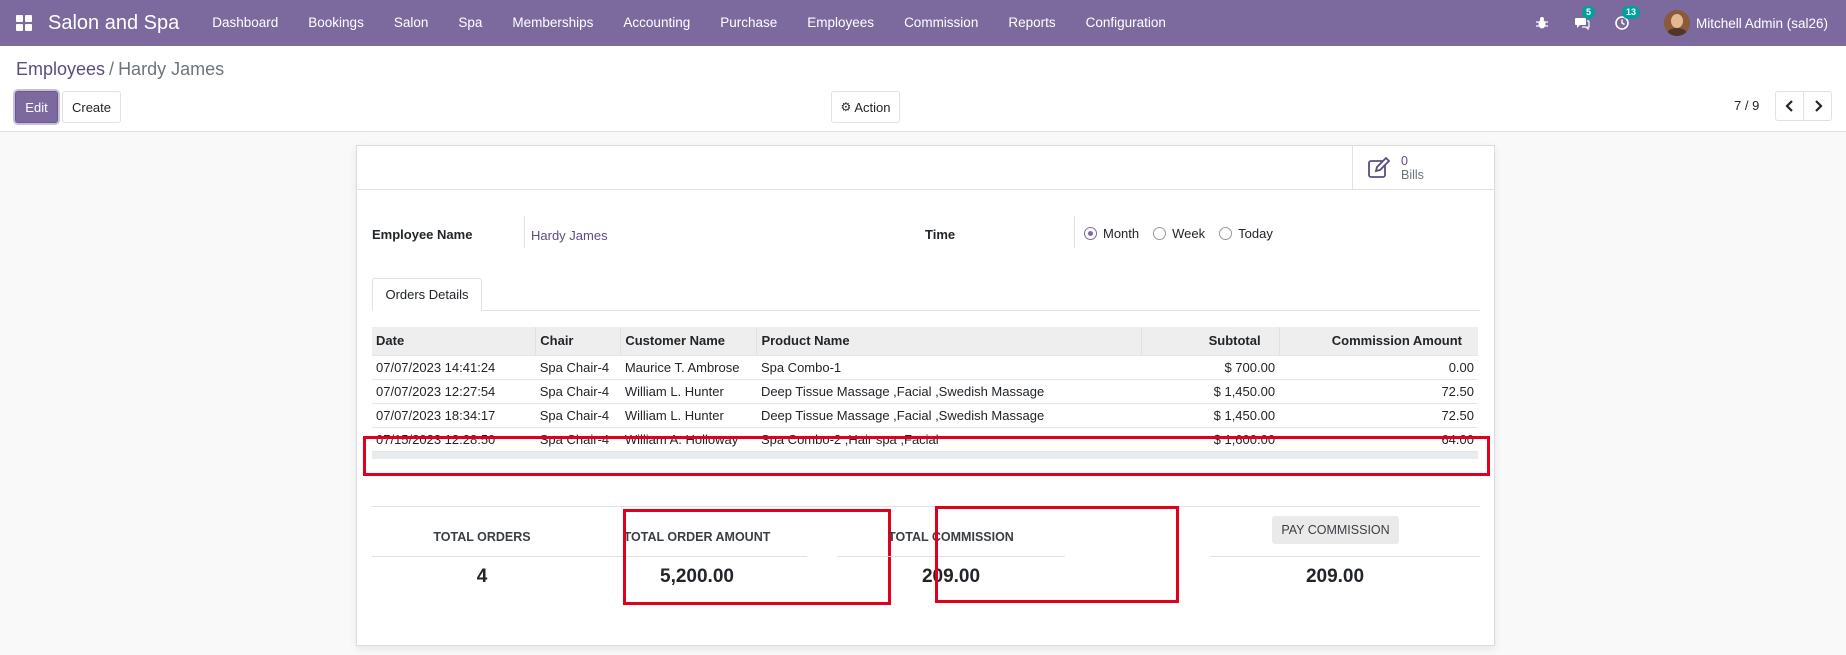  I want to click on activities-count-badge: 13, so click(1630, 12).